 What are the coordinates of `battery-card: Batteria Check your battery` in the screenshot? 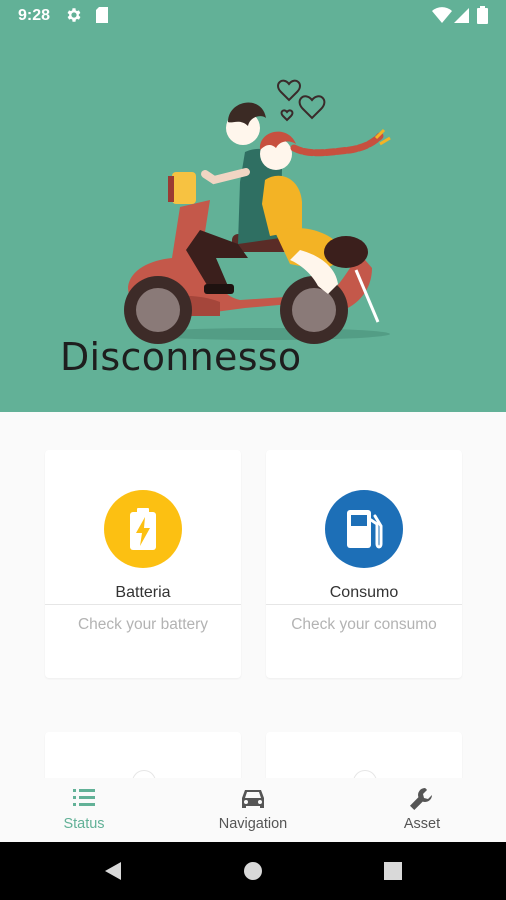 It's located at (143, 564).